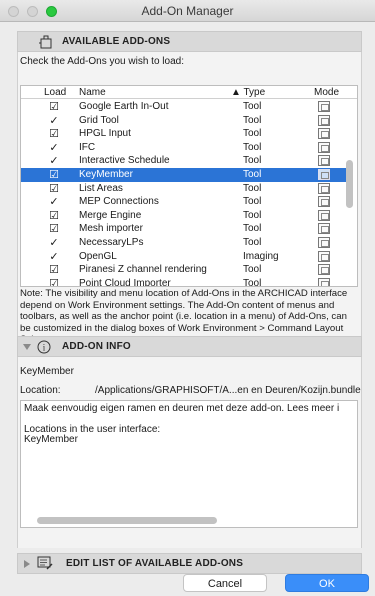 The width and height of the screenshot is (375, 596). What do you see at coordinates (183, 216) in the screenshot?
I see `table-row: ☑ Merge Engine Tool` at bounding box center [183, 216].